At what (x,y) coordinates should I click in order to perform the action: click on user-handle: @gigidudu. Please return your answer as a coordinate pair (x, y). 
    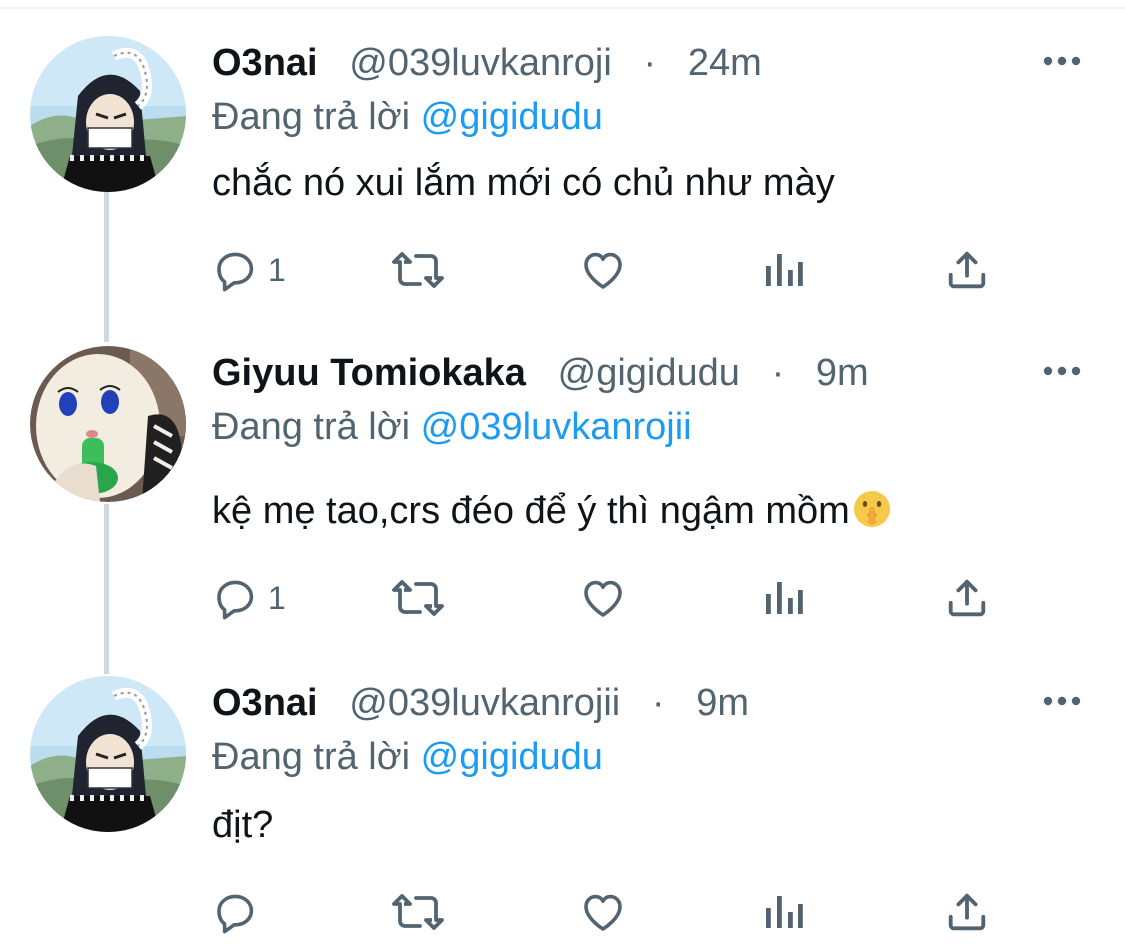
    Looking at the image, I should click on (649, 373).